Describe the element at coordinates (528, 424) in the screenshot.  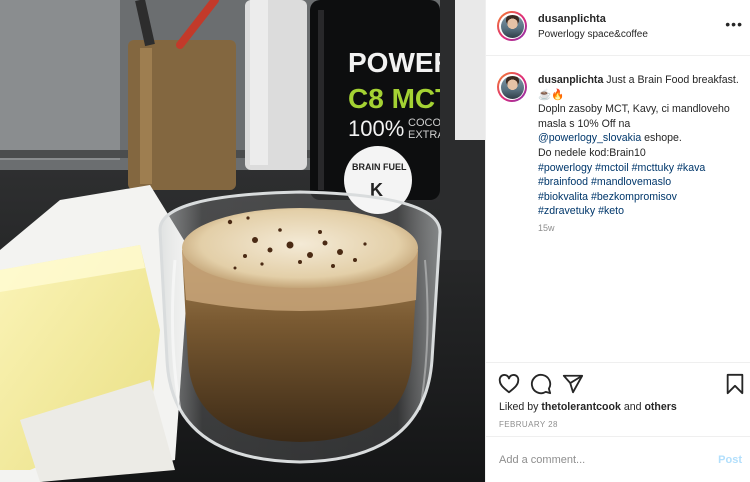
I see `post-date: FEBRUARY 28` at that location.